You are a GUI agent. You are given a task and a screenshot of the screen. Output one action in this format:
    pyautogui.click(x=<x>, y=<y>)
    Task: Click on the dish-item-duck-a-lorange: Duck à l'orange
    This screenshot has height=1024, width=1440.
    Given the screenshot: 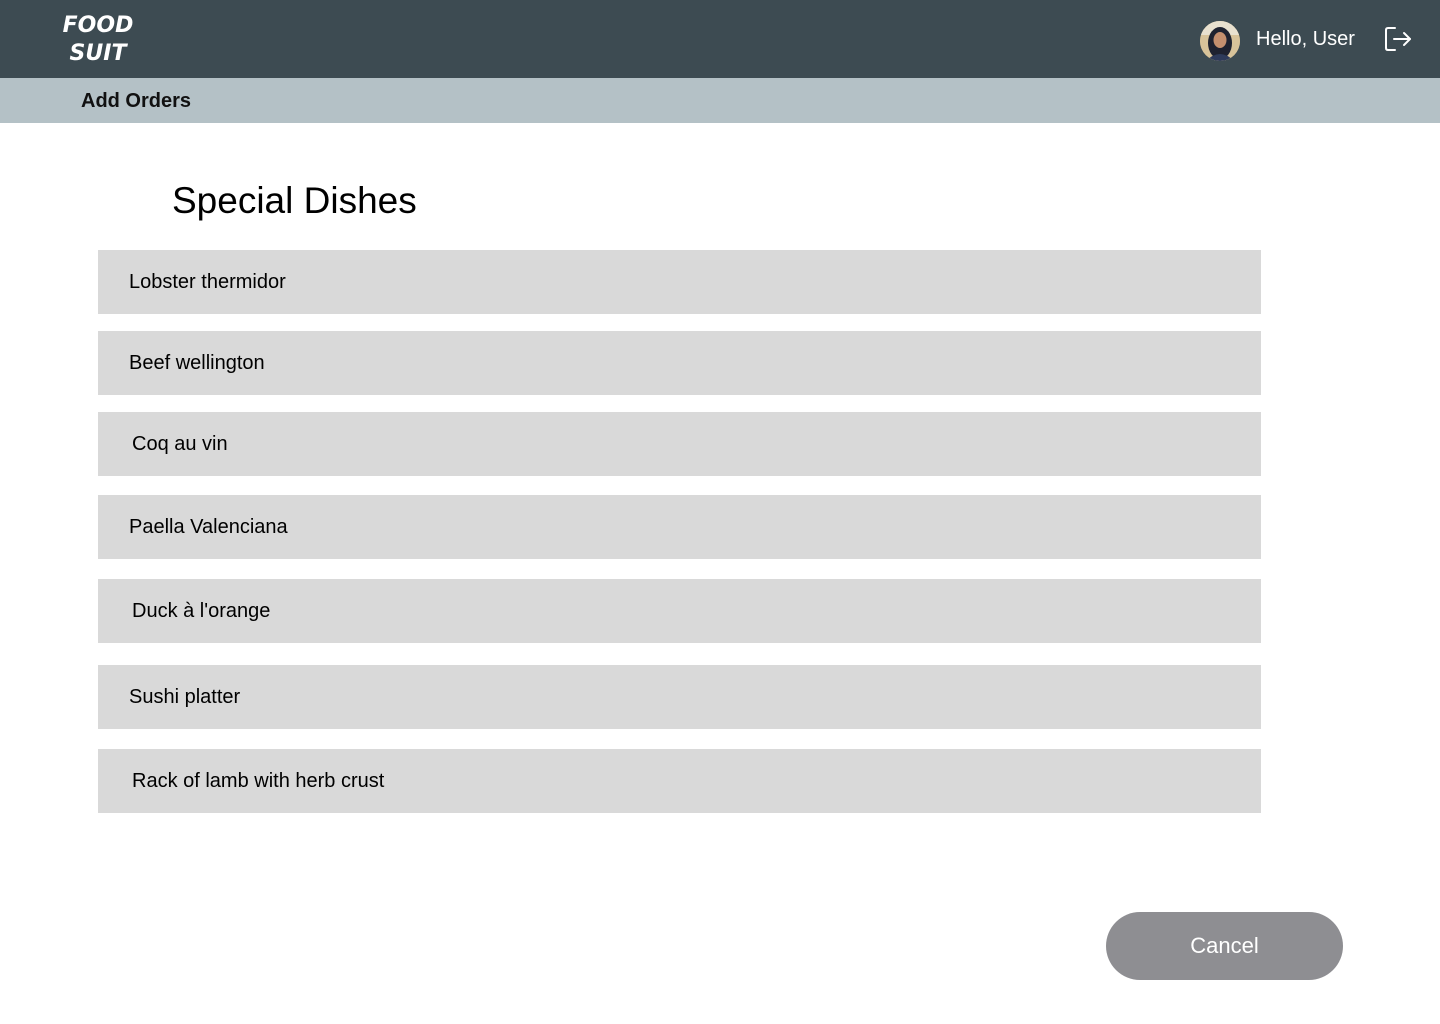 What is the action you would take?
    pyautogui.click(x=679, y=611)
    